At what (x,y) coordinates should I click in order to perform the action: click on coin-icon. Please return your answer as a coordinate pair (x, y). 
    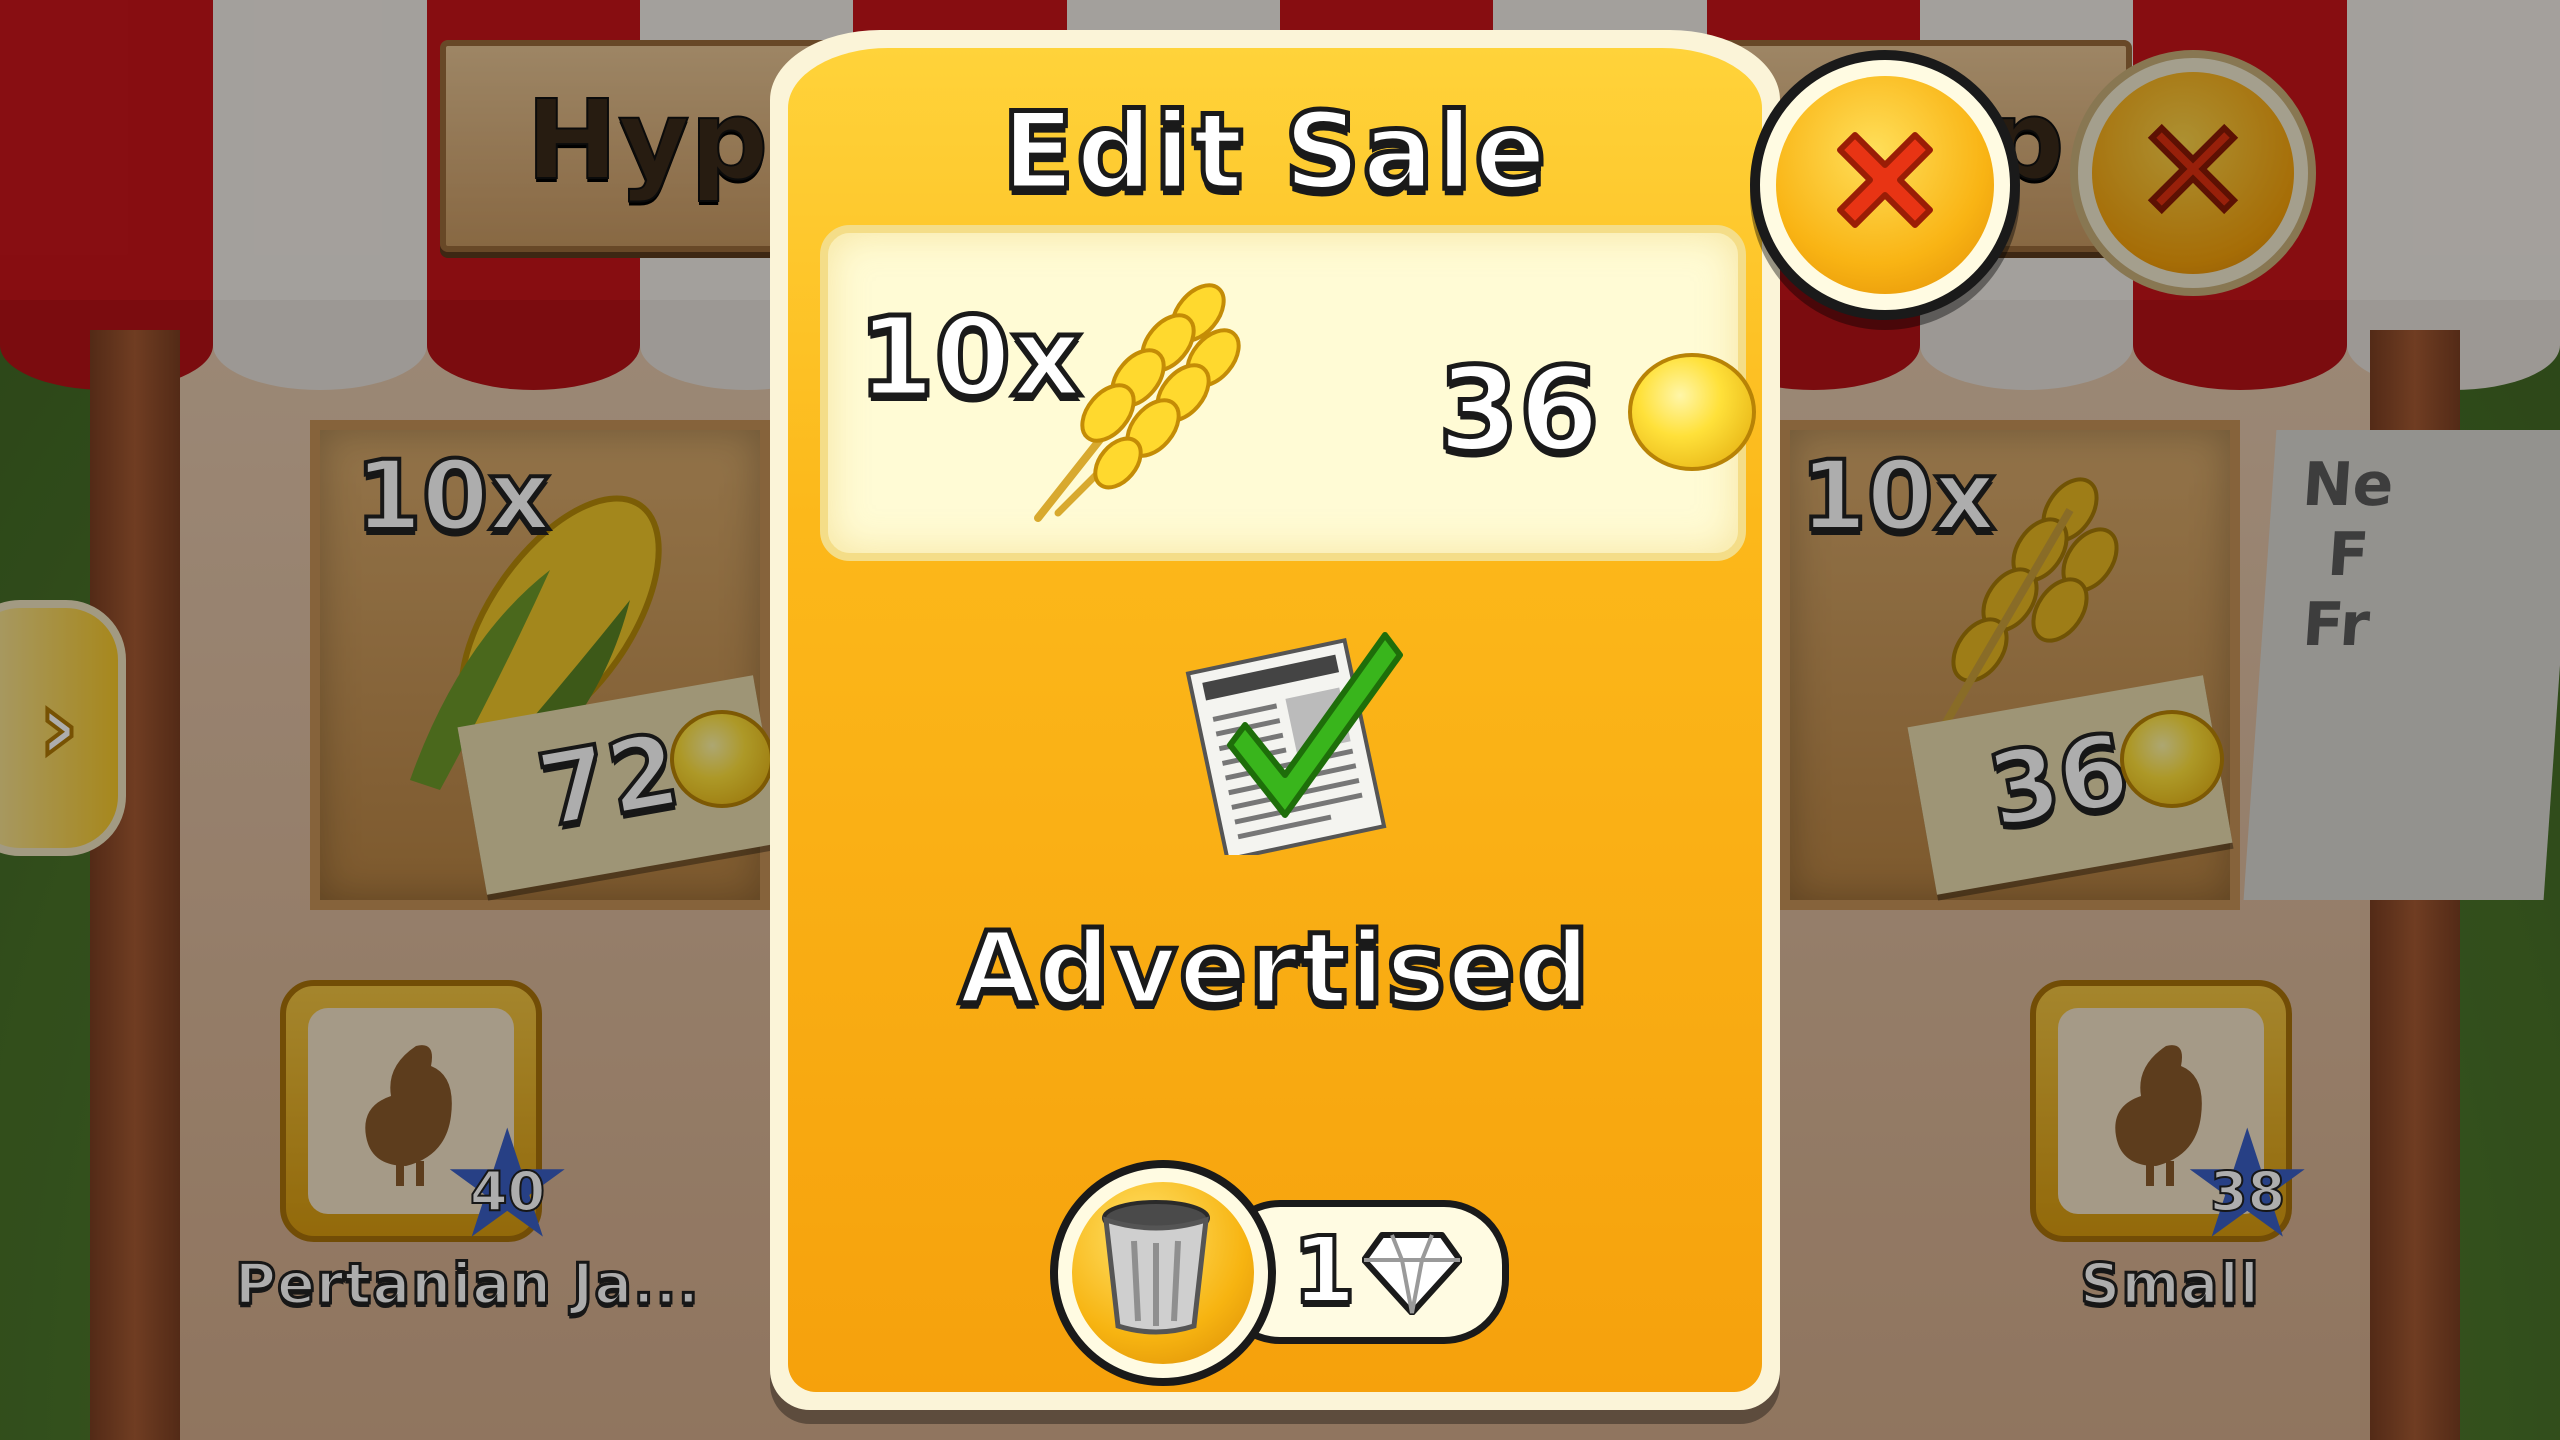
    Looking at the image, I should click on (1692, 412).